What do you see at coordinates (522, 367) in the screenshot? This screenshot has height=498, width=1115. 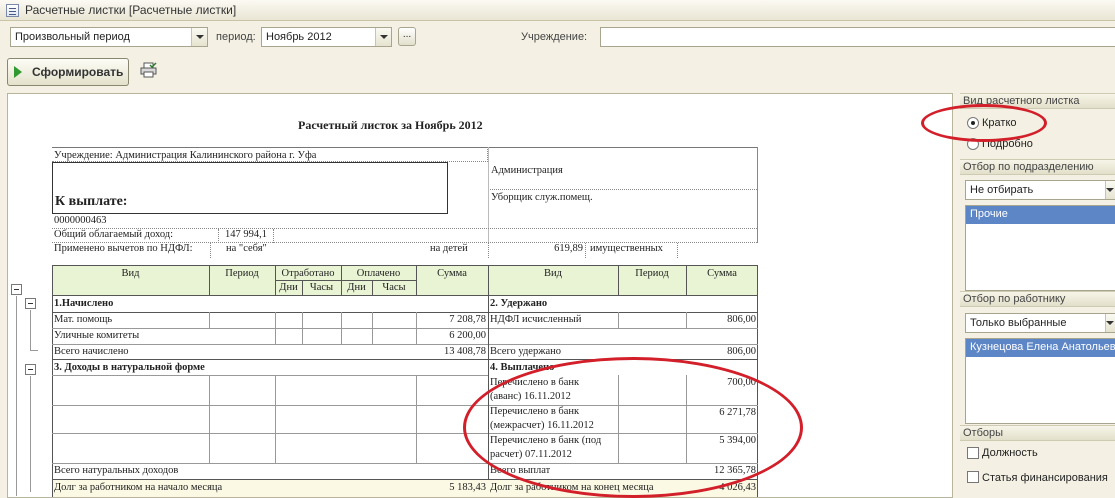 I see `payments-section-title: 4. Выплачено` at bounding box center [522, 367].